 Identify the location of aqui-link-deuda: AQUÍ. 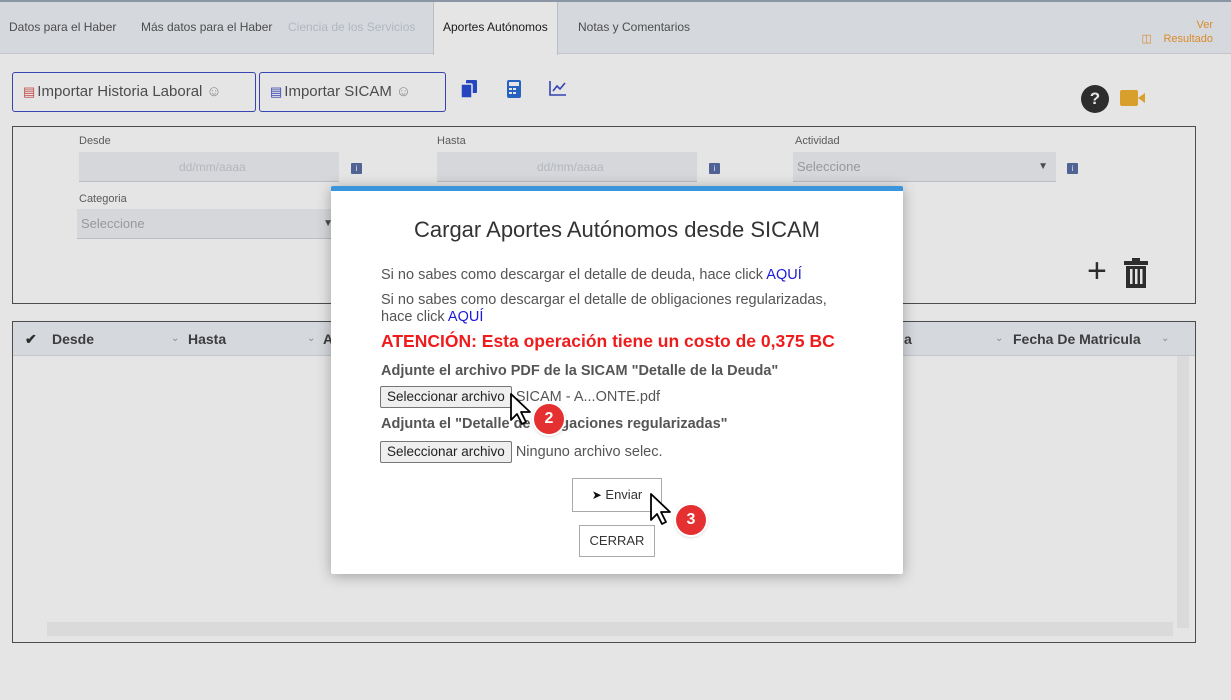
(783, 275).